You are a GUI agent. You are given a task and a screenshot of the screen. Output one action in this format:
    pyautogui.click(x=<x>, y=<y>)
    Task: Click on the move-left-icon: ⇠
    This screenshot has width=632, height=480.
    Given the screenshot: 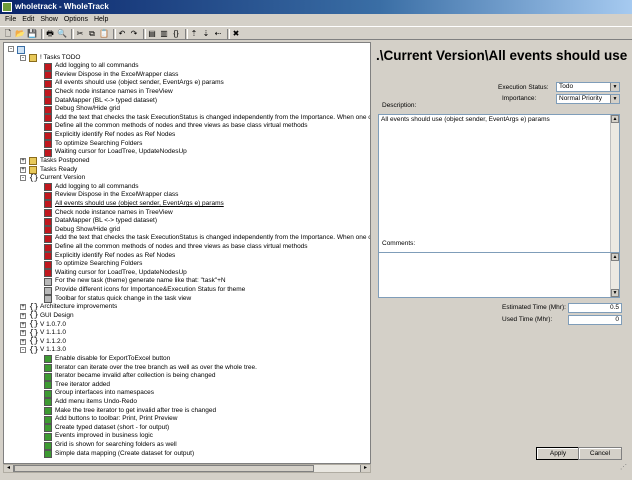 What is the action you would take?
    pyautogui.click(x=218, y=34)
    